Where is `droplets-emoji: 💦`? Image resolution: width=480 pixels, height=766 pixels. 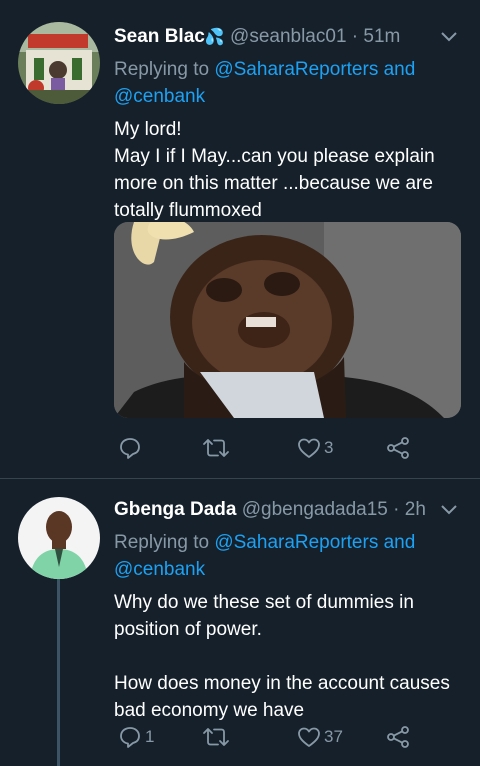
droplets-emoji: 💦 is located at coordinates (214, 37).